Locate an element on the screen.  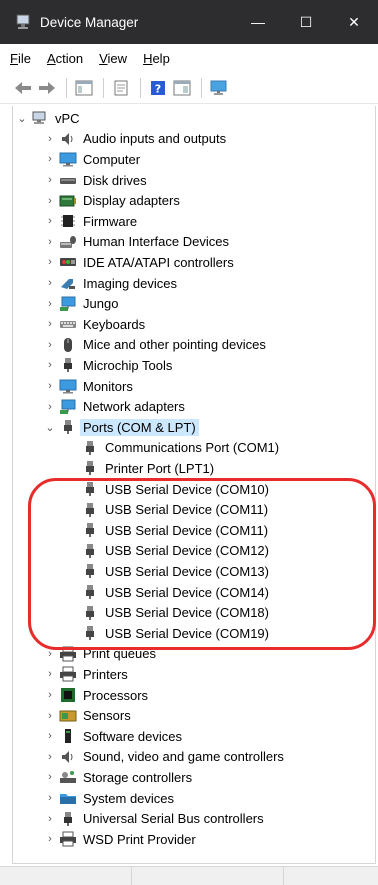
tree-category-label: Computer is located at coordinates (112, 159).